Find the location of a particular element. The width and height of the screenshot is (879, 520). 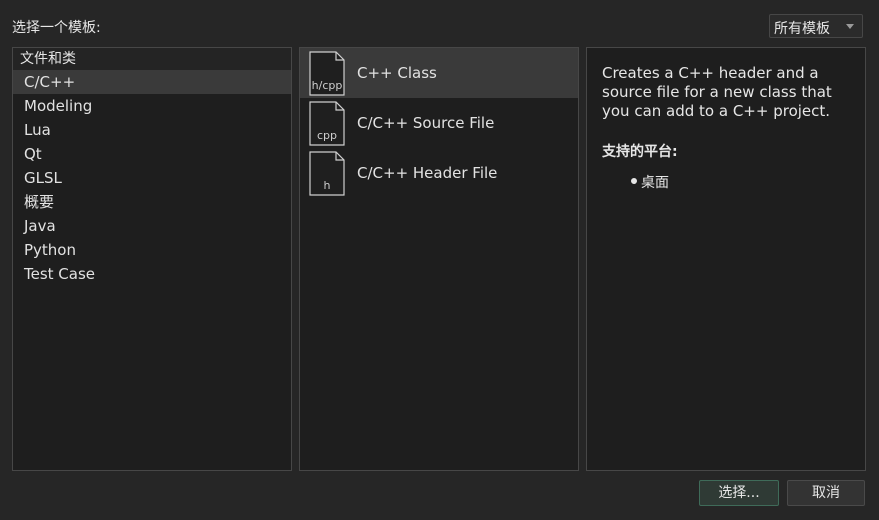

template-item-header-file: h C/C++ Header File is located at coordinates (439, 173).